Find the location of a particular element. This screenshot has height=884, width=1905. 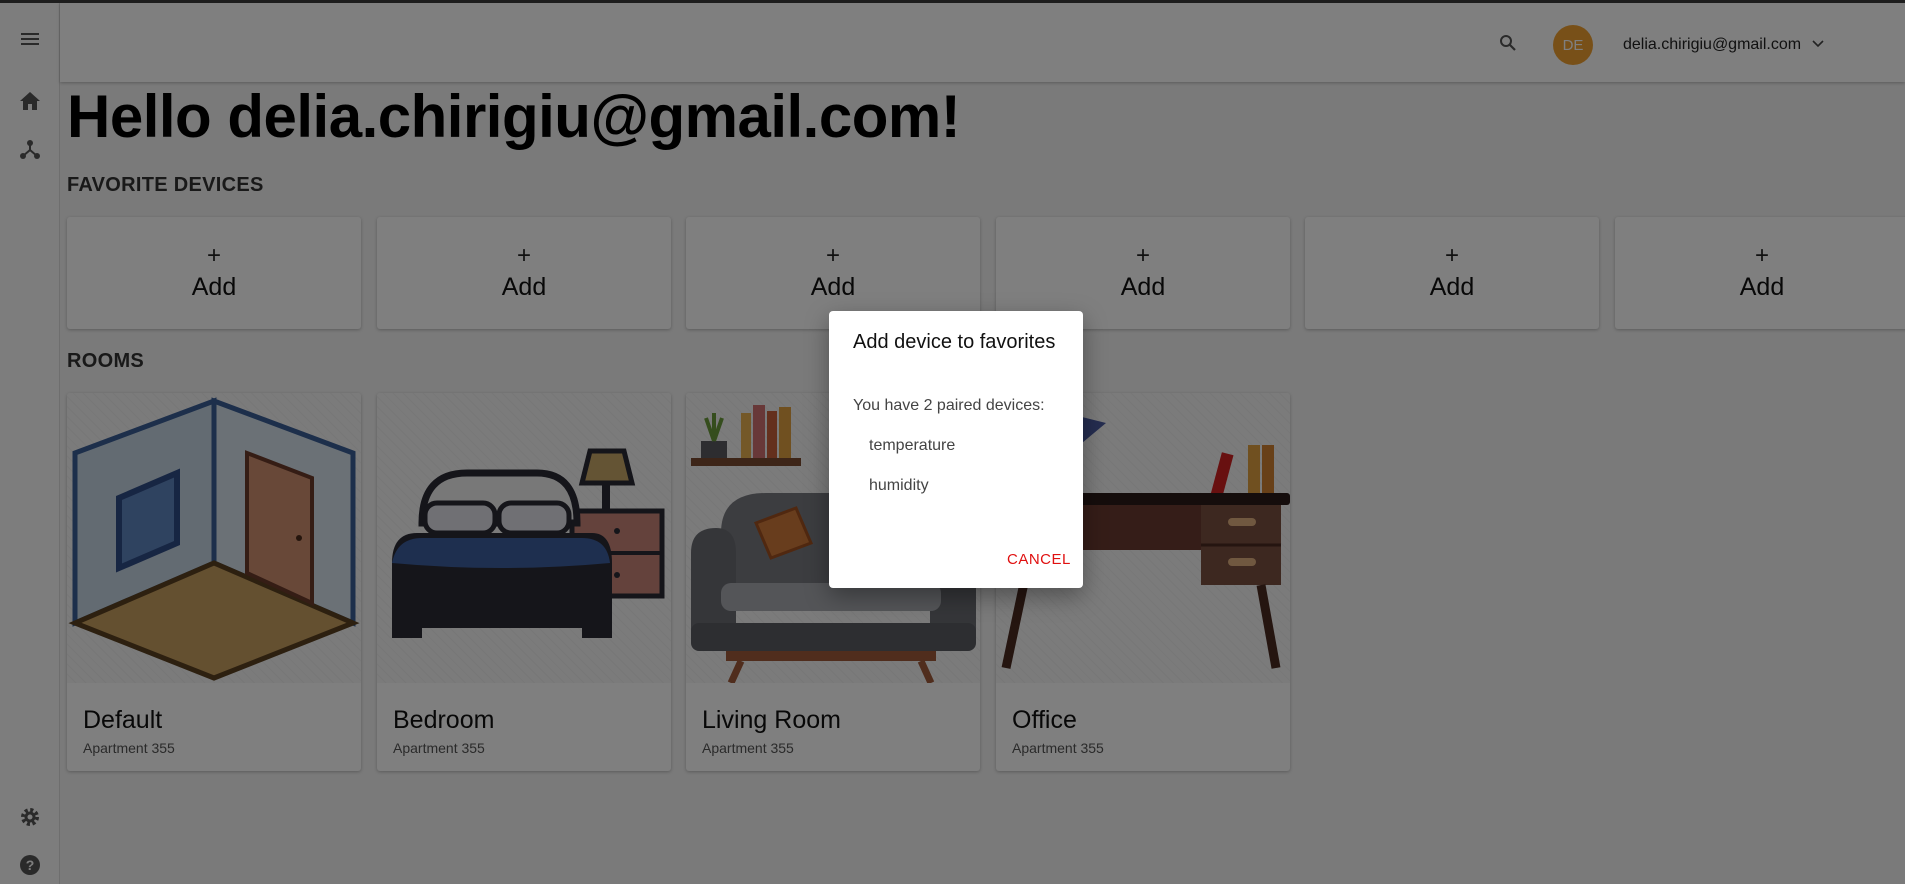

dialog-text: You have 2 paired devices: is located at coordinates (949, 405).